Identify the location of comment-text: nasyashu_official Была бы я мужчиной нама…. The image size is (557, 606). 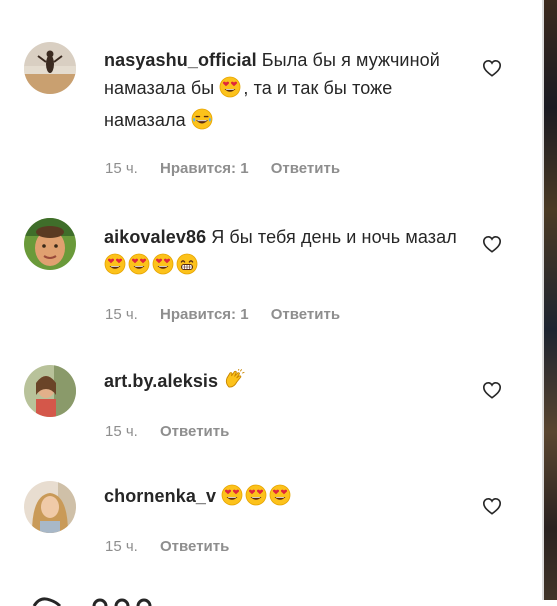
(284, 92).